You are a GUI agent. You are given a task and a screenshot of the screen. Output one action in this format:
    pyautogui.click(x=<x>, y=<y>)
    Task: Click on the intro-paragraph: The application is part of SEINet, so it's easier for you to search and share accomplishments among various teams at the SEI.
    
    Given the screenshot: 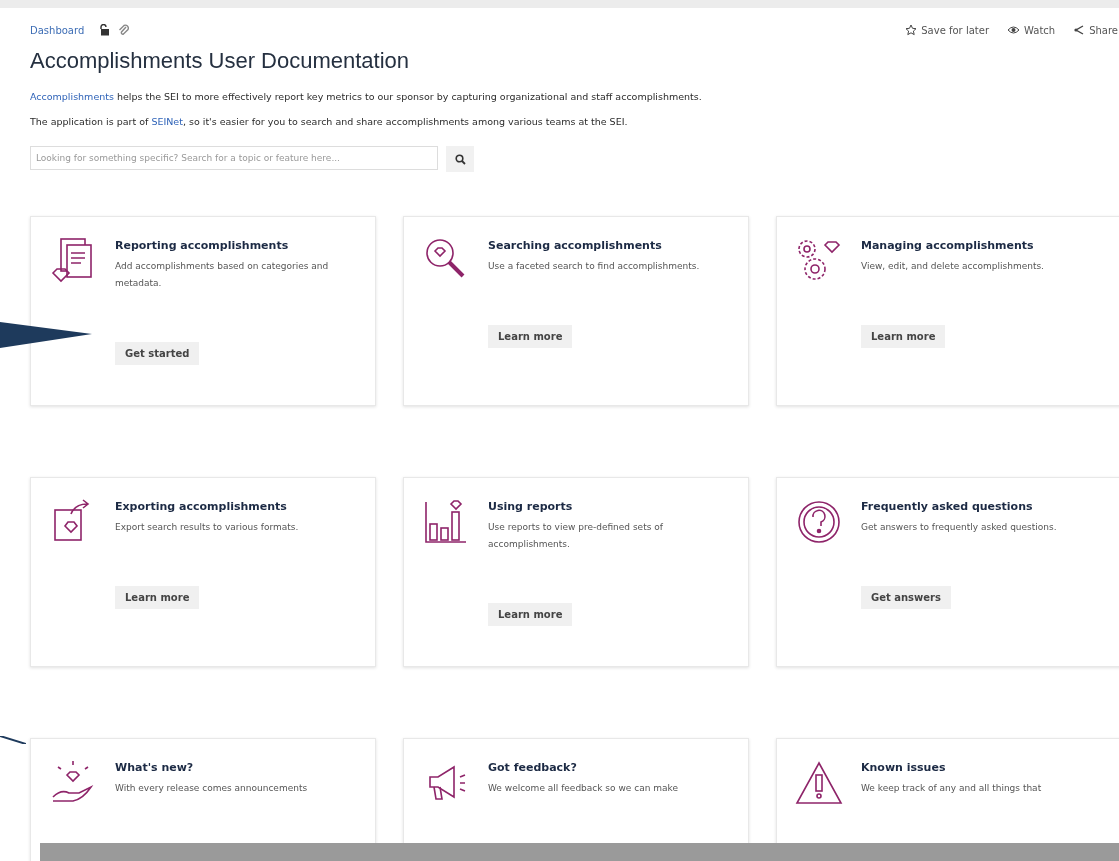 What is the action you would take?
    pyautogui.click(x=329, y=122)
    